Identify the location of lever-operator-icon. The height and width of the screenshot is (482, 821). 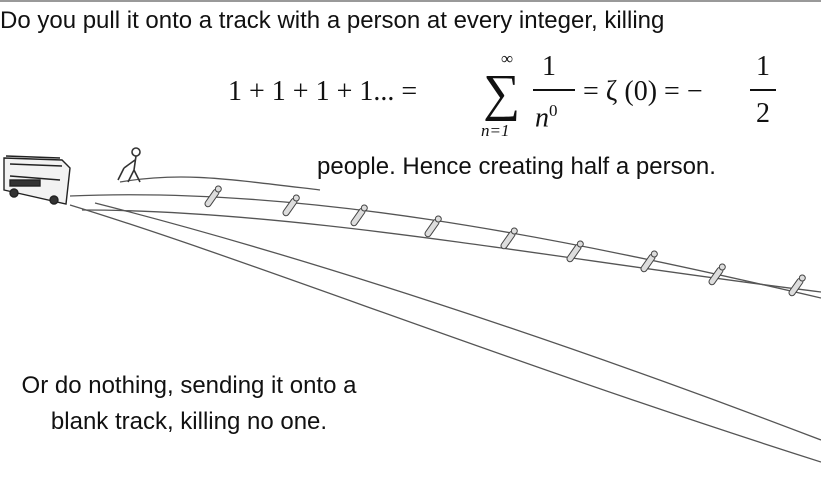
(129, 165).